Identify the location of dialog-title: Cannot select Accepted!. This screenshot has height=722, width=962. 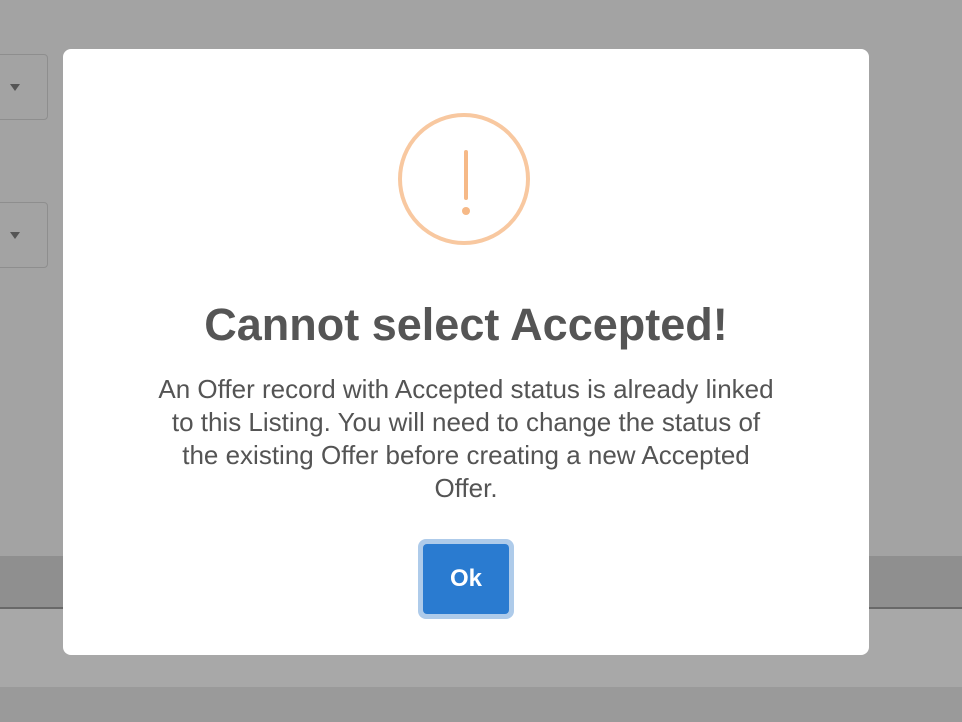
(466, 324).